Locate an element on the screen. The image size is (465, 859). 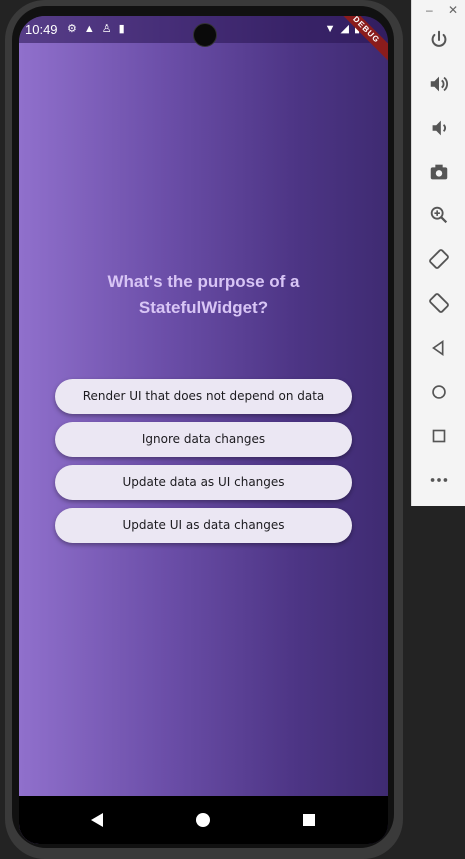
navigation-bar is located at coordinates (203, 820).